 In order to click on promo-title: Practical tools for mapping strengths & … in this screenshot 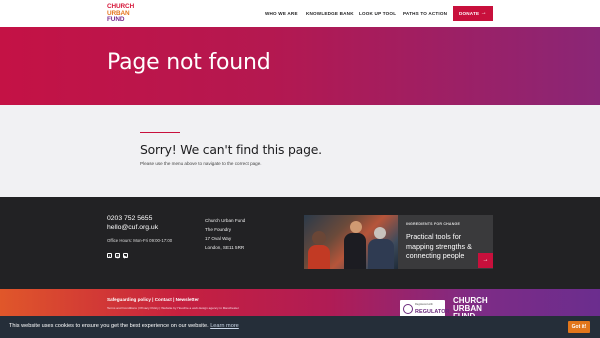, I will do `click(439, 246)`.